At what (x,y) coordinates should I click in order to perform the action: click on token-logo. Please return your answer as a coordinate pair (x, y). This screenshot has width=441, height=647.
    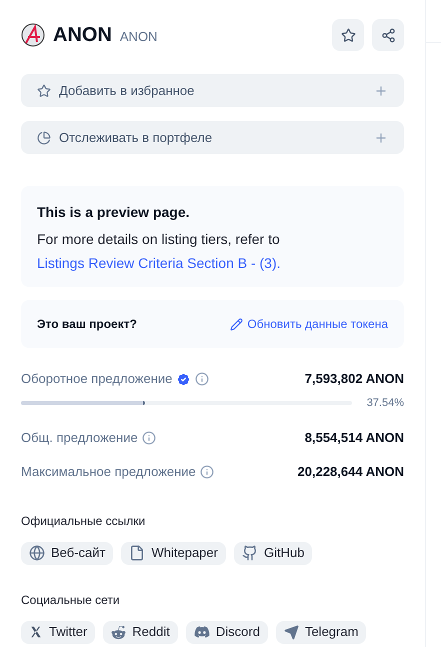
    Looking at the image, I should click on (33, 35).